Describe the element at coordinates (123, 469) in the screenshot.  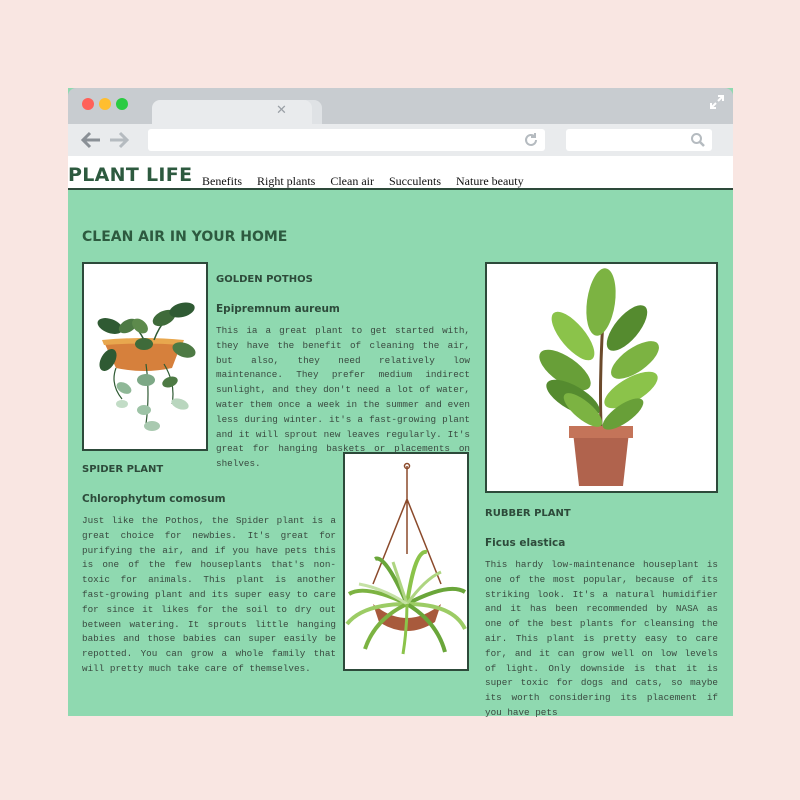
I see `spider-plant-name: SPIDER PLANT` at that location.